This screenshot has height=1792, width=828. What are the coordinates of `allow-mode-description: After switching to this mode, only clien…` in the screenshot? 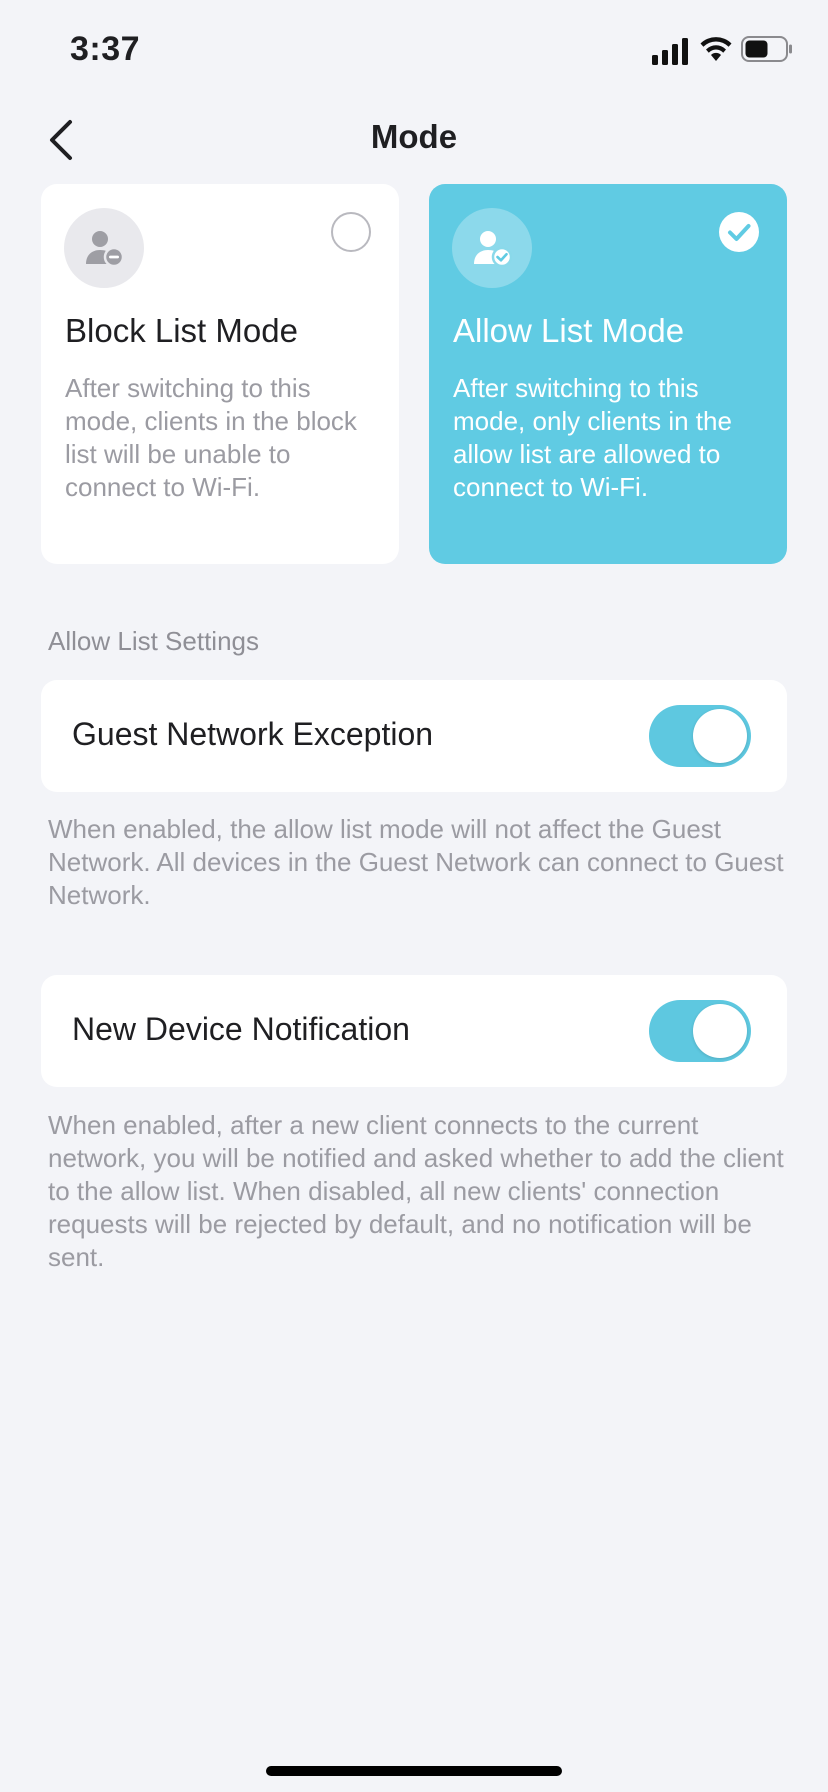 It's located at (592, 437).